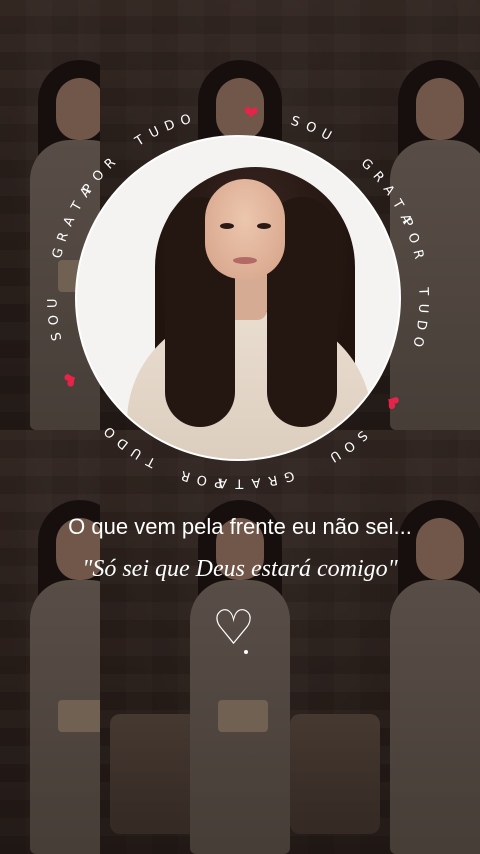 Image resolution: width=480 pixels, height=854 pixels. Describe the element at coordinates (219, 482) in the screenshot. I see `ring-letter: P` at that location.